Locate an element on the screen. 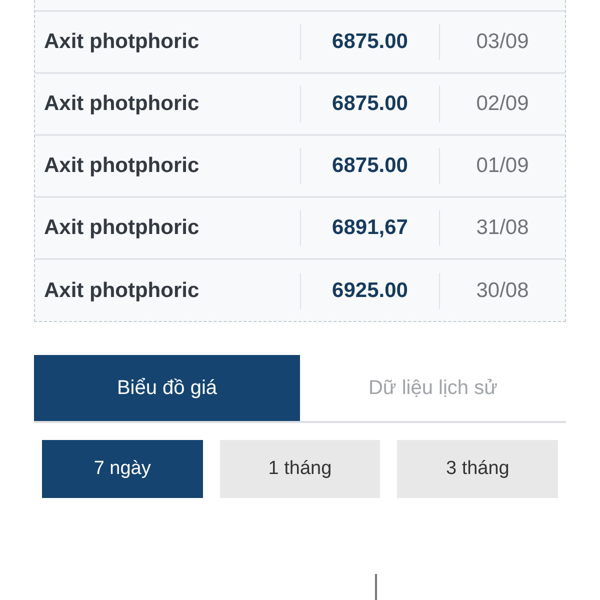 This screenshot has width=600, height=600. period-button: 3 tháng is located at coordinates (477, 469).